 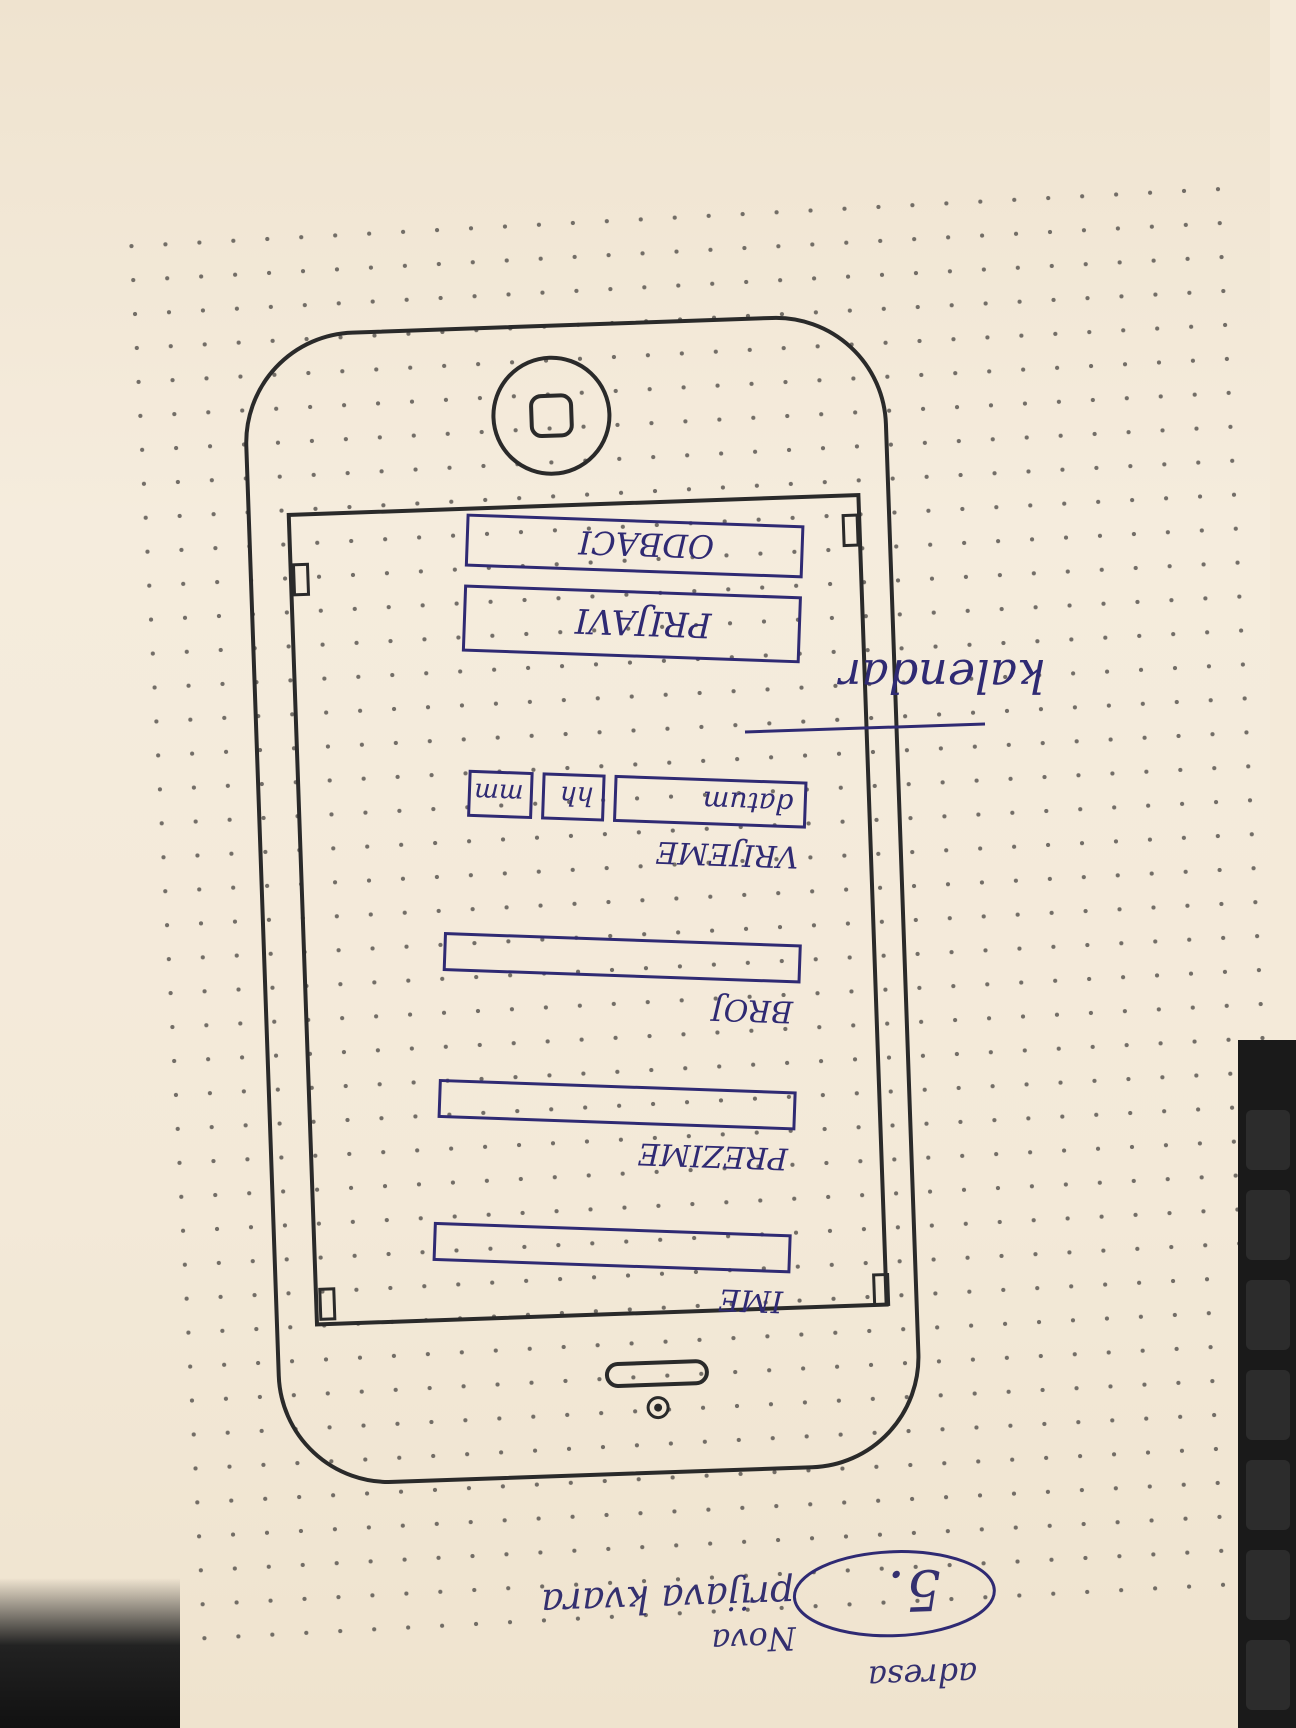 What do you see at coordinates (751, 1299) in the screenshot?
I see `label-name: IME` at bounding box center [751, 1299].